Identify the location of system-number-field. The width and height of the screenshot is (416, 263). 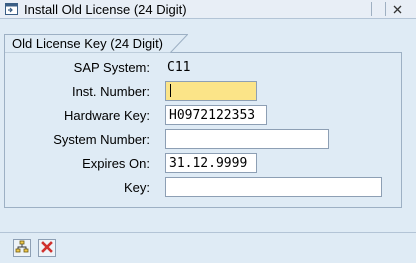
(247, 139).